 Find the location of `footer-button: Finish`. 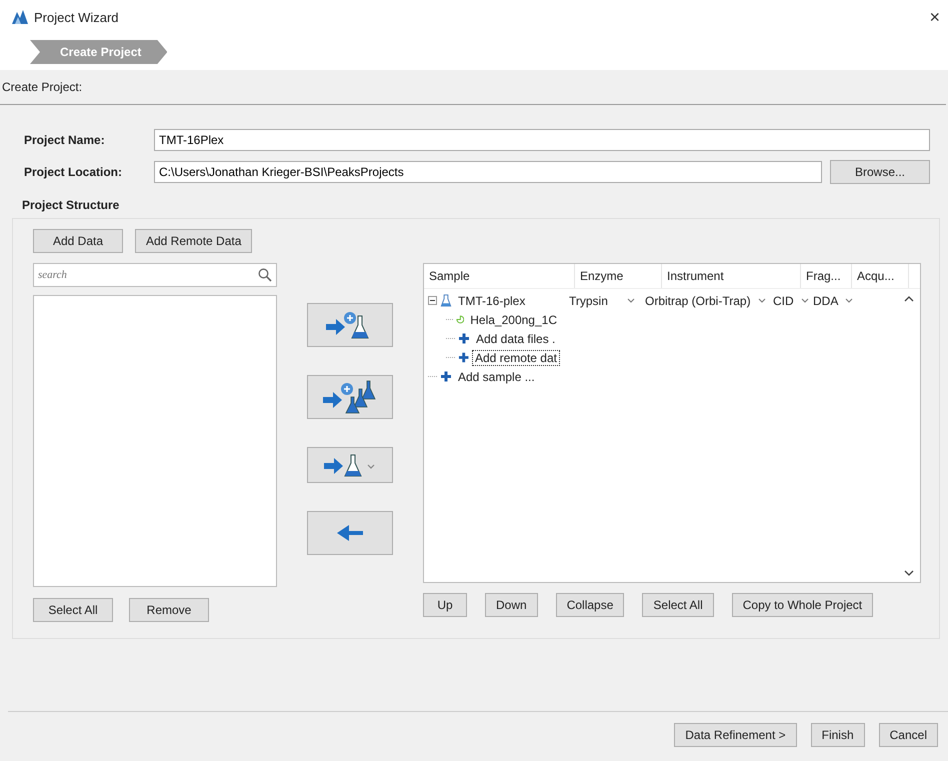

footer-button: Finish is located at coordinates (837, 735).